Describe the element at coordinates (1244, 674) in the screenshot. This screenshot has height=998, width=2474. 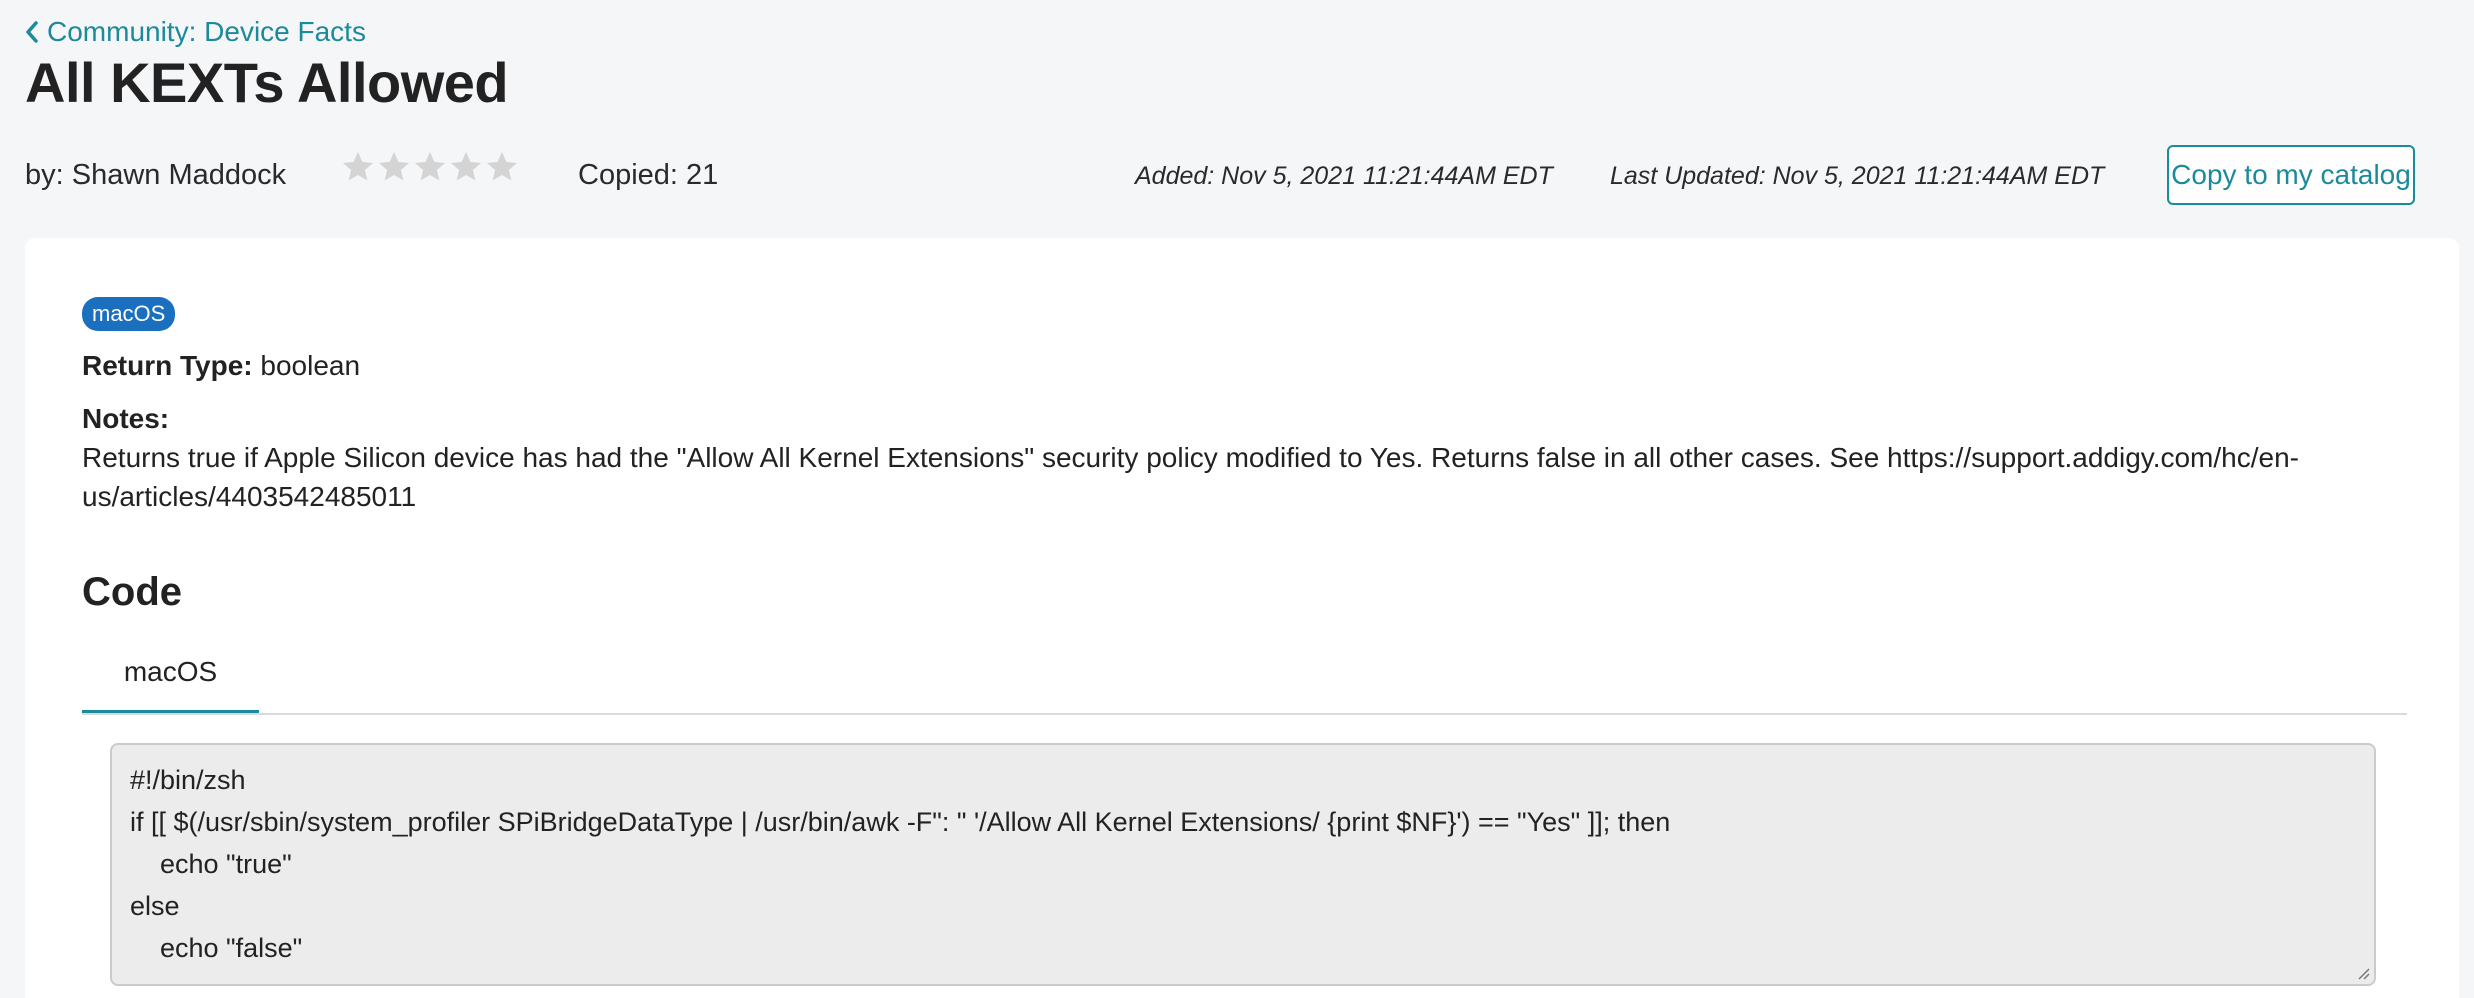
I see `code-tabs: macOS` at that location.